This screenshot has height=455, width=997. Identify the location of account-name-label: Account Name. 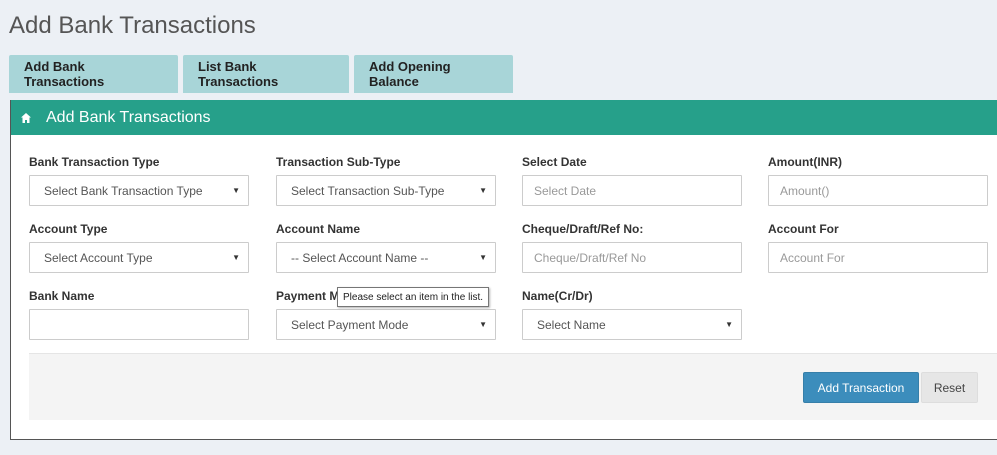
(318, 229).